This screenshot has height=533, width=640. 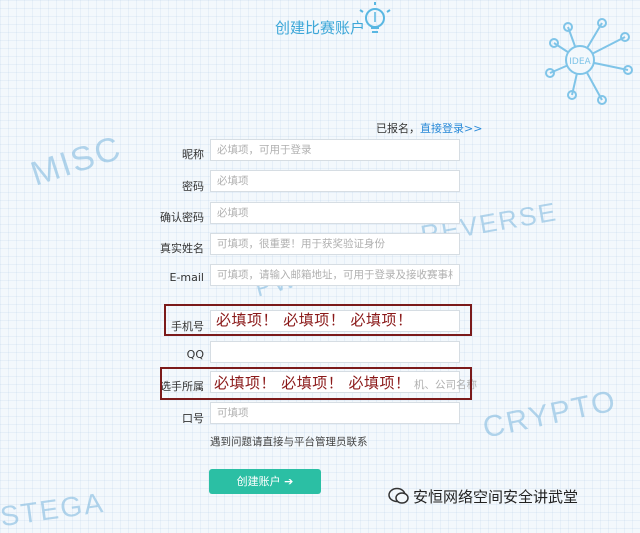 I want to click on affiliation-annotation-text: 必填项！ 必填项！ 必填项！, so click(x=312, y=383).